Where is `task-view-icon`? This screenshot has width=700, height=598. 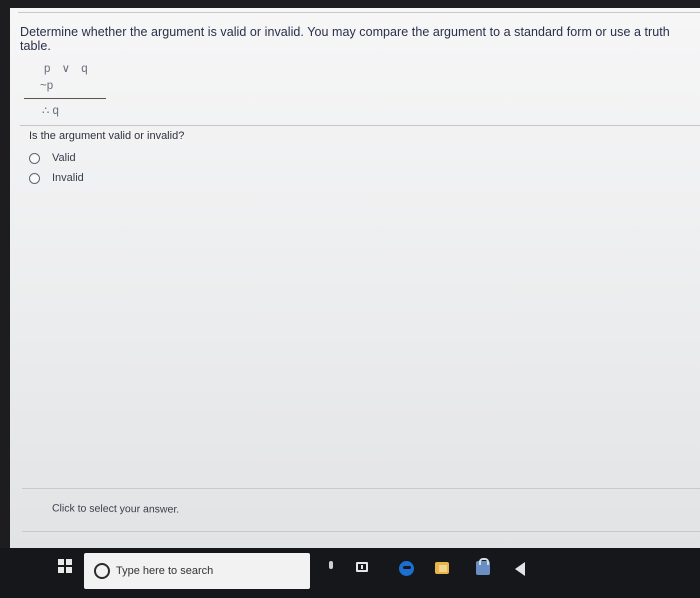 task-view-icon is located at coordinates (362, 567).